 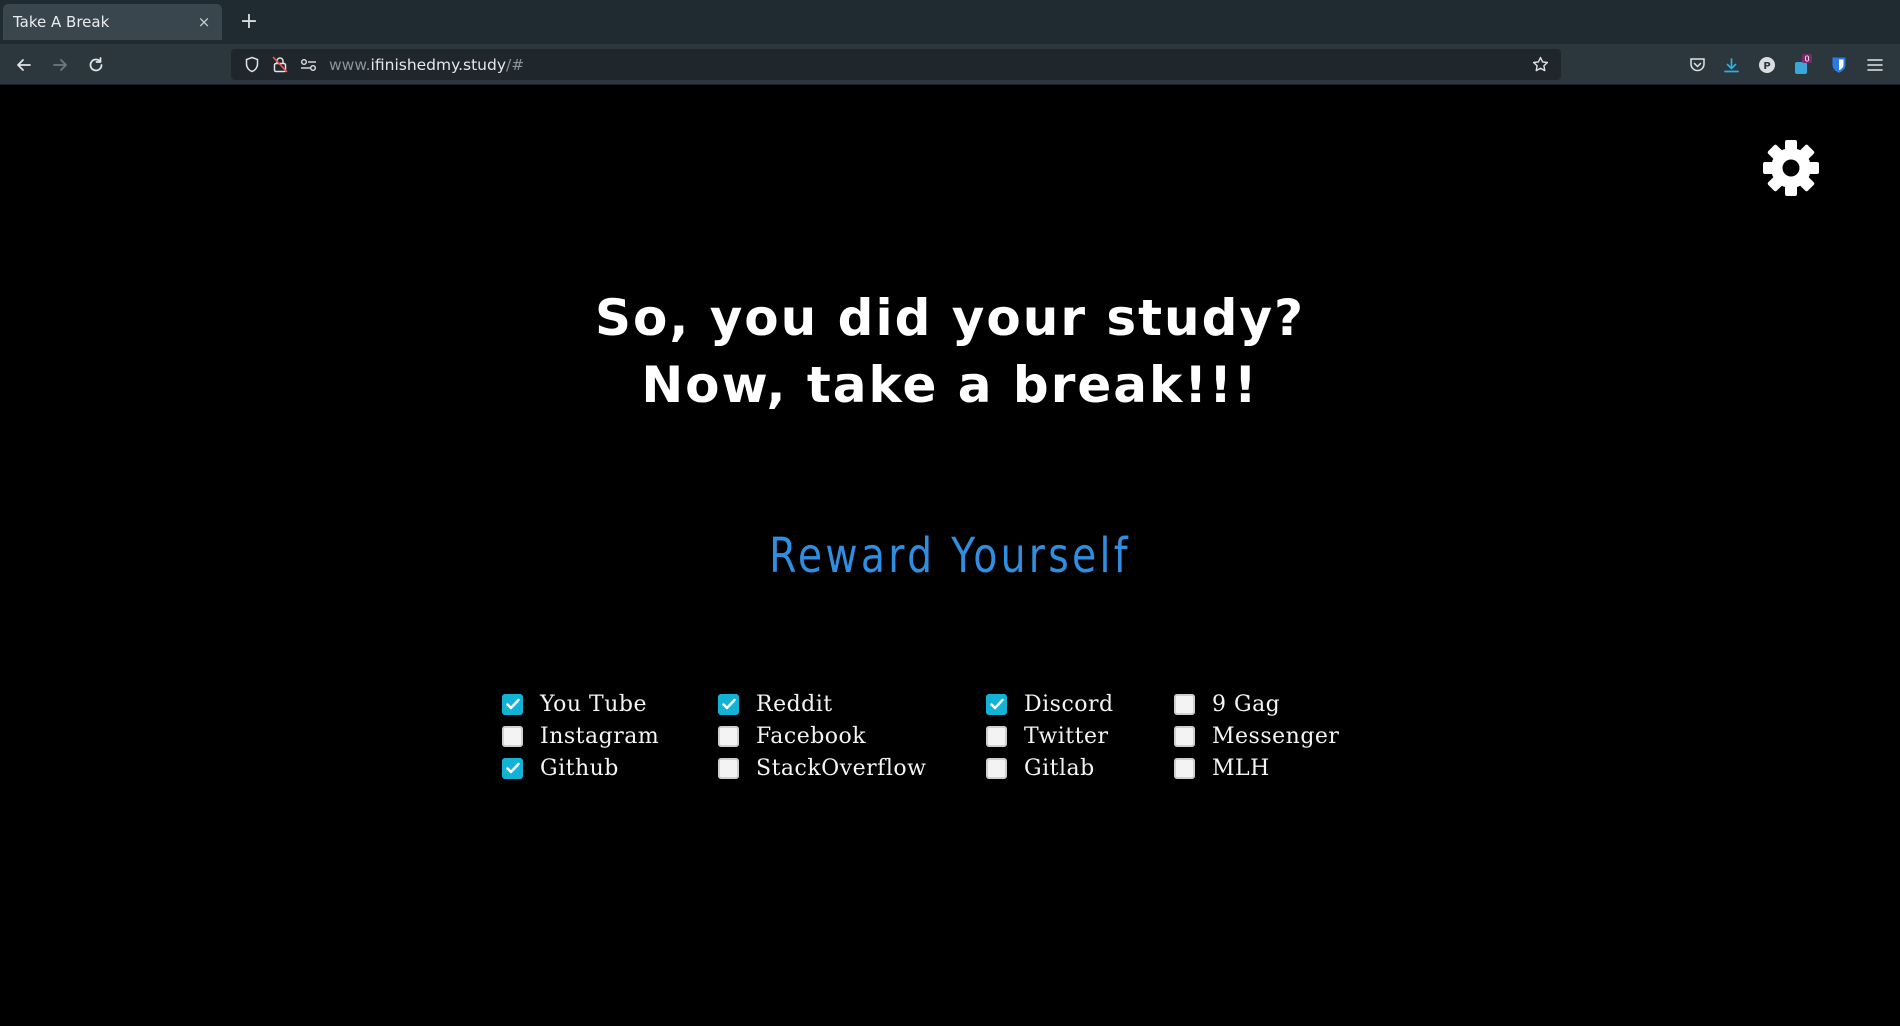 I want to click on extension-badge-button: 0, so click(x=1803, y=65).